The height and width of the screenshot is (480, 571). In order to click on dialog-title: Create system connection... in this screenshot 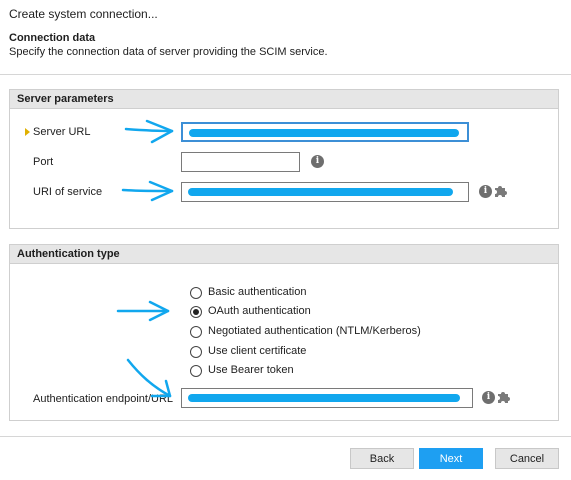, I will do `click(83, 14)`.